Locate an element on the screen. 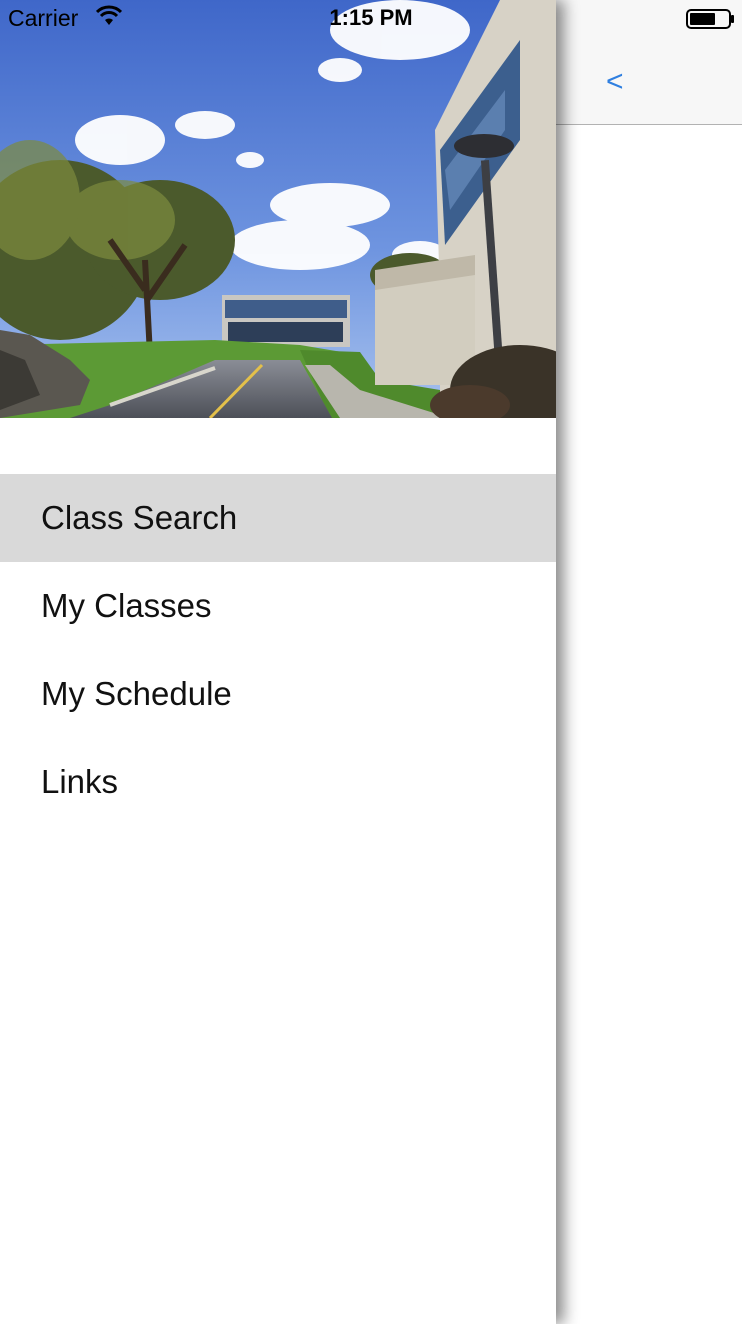 The height and width of the screenshot is (1324, 742). status-bar: Carrier 1:15 PM is located at coordinates (371, 20).